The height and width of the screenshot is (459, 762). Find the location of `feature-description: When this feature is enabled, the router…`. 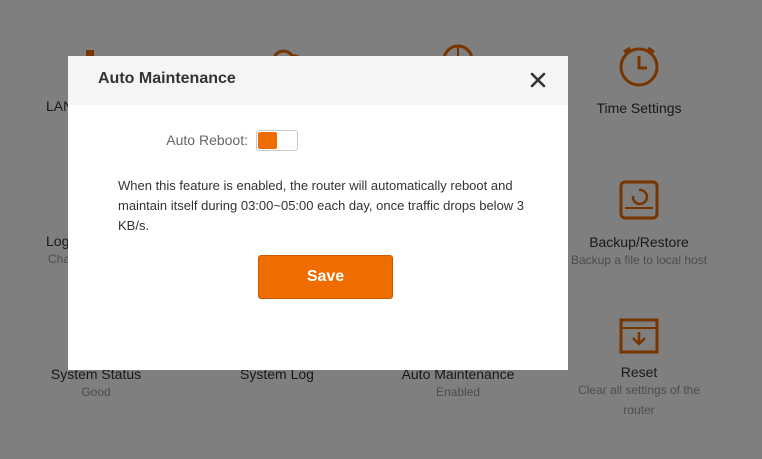

feature-description: When this feature is enabled, the router… is located at coordinates (321, 205).